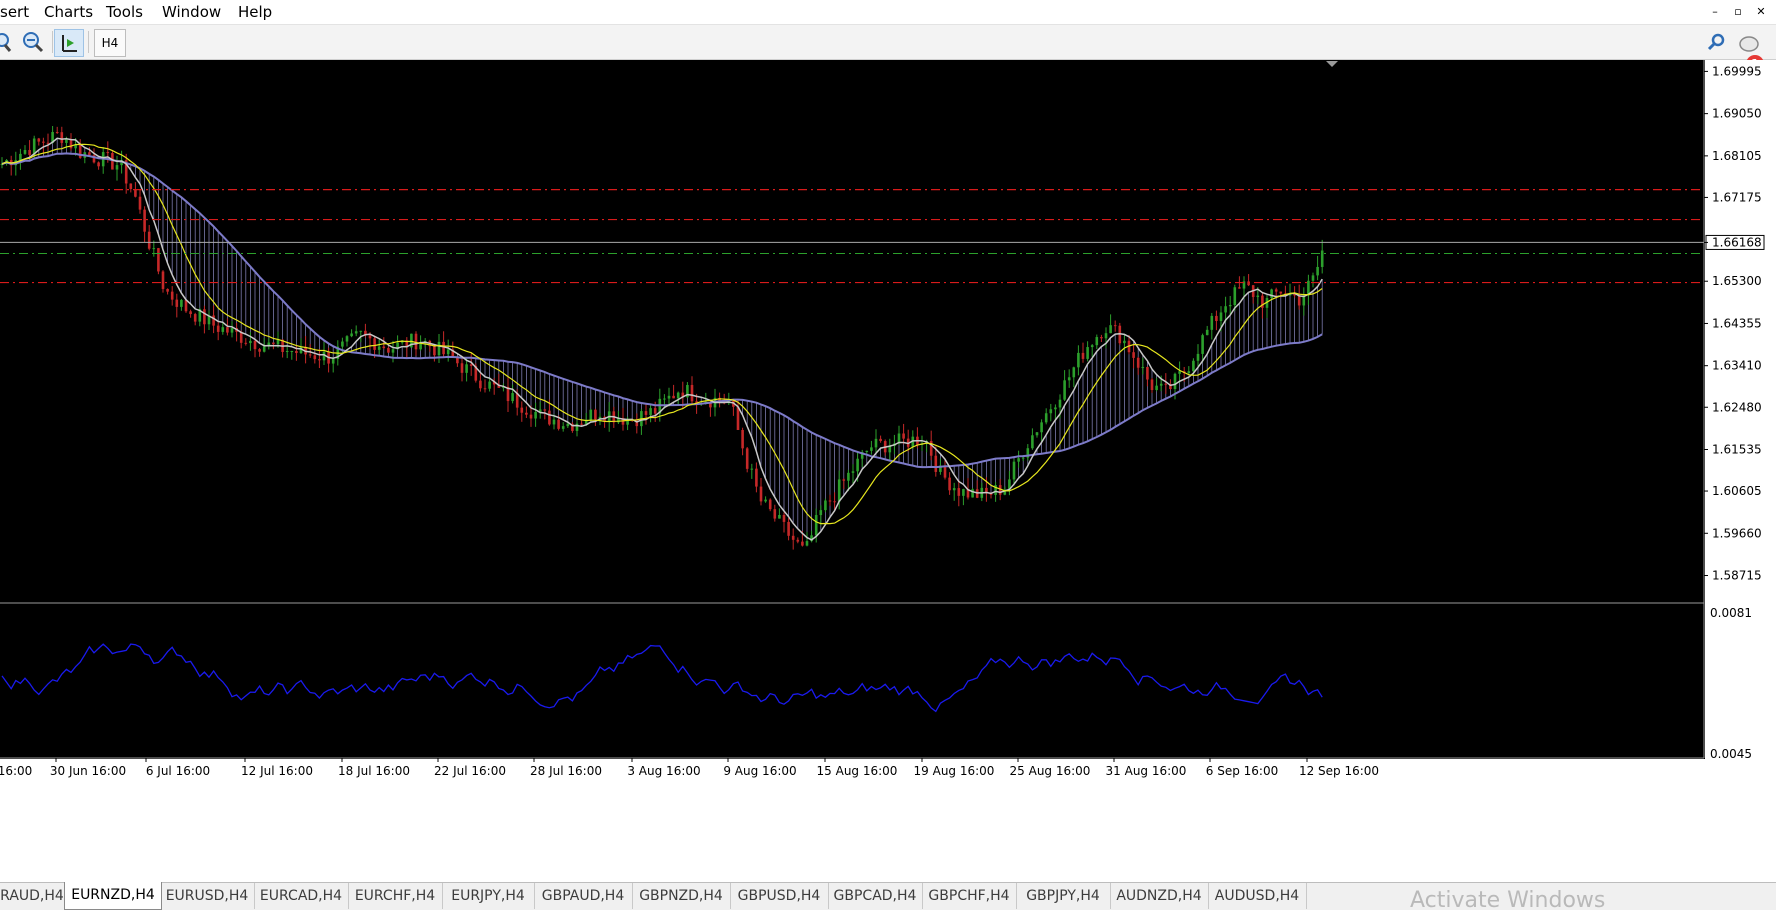 This screenshot has width=1776, height=913. What do you see at coordinates (857, 771) in the screenshot?
I see `time-tick-label: 15 Aug 16:00` at bounding box center [857, 771].